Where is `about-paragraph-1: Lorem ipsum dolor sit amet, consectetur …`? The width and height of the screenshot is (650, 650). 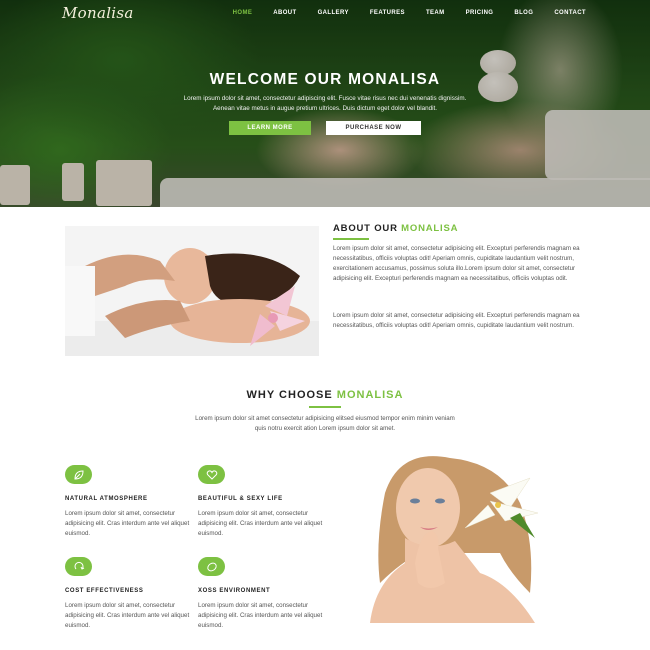 about-paragraph-1: Lorem ipsum dolor sit amet, consectetur … is located at coordinates (456, 263).